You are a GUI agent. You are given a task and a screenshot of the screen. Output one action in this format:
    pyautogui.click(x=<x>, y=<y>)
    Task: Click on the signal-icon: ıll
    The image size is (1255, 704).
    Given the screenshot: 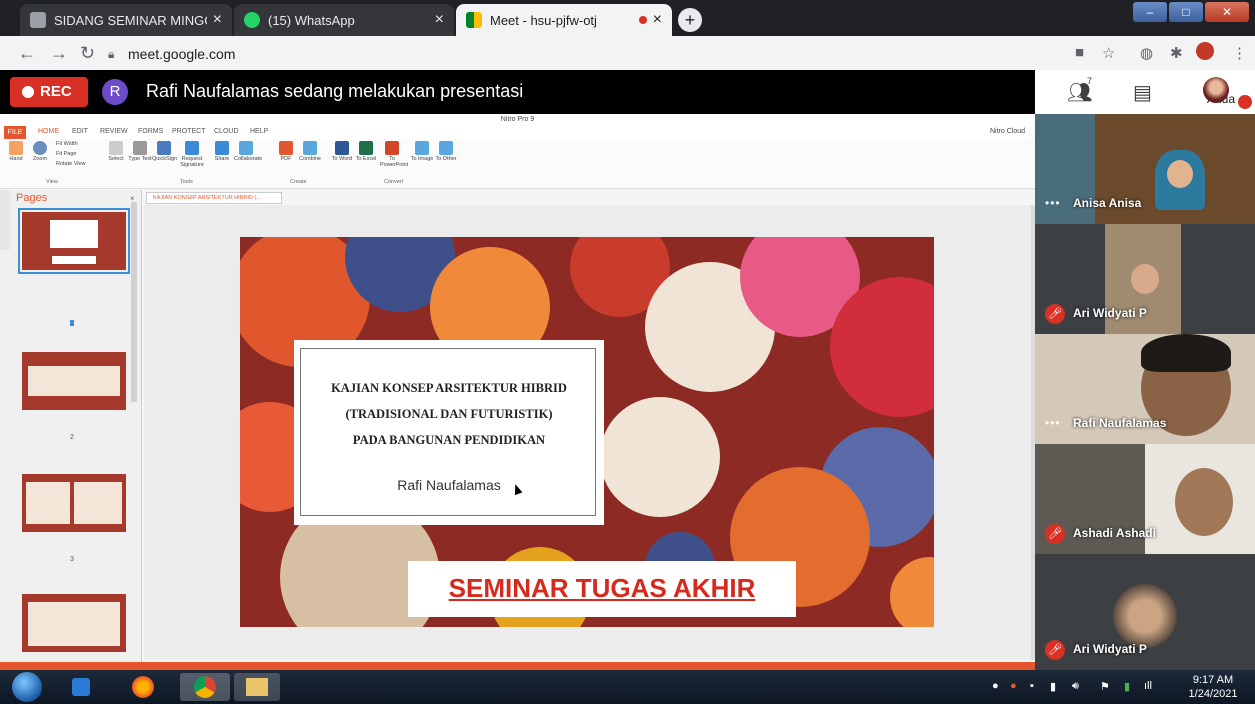 What is the action you would take?
    pyautogui.click(x=1148, y=686)
    